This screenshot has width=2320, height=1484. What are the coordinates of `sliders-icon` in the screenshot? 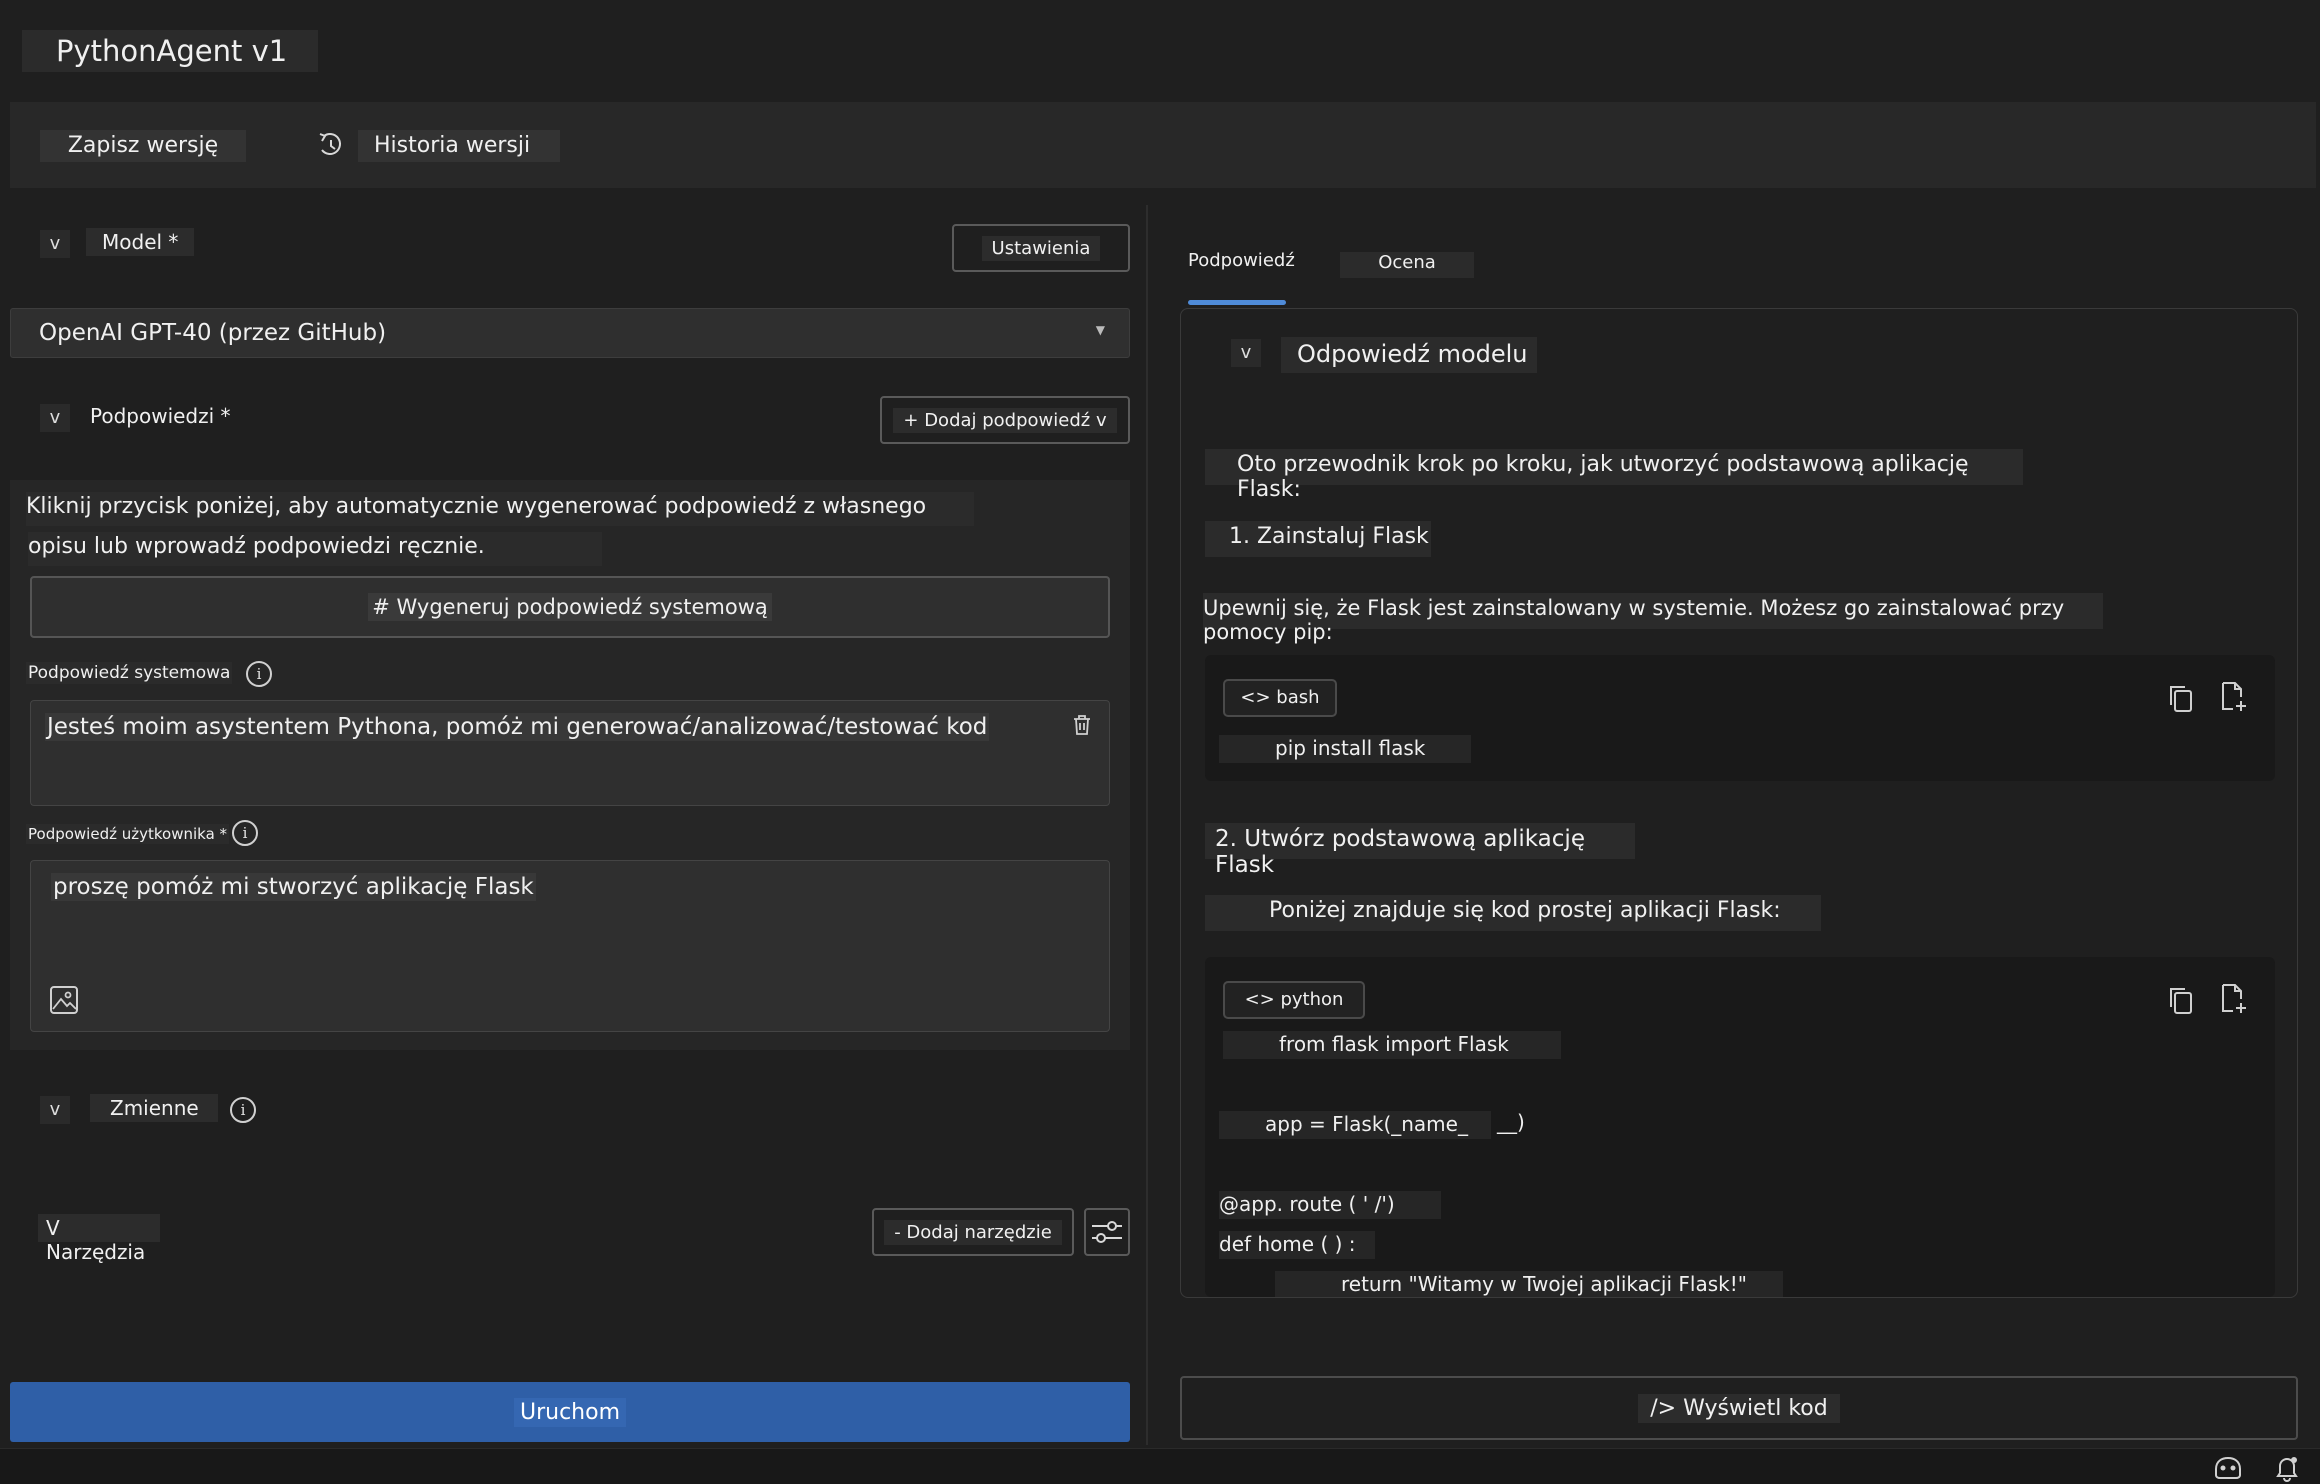 It's located at (1107, 1232).